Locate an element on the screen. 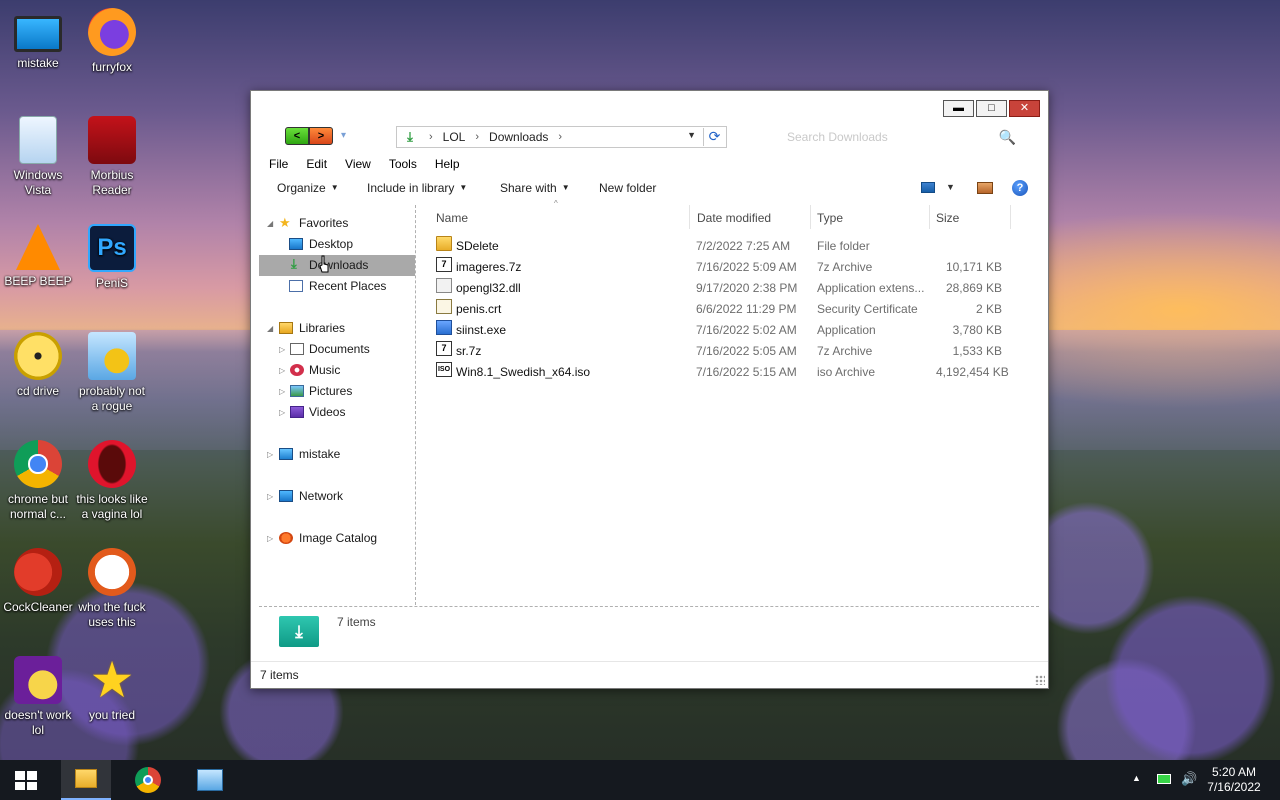 The image size is (1280, 800). back-button: < is located at coordinates (297, 136).